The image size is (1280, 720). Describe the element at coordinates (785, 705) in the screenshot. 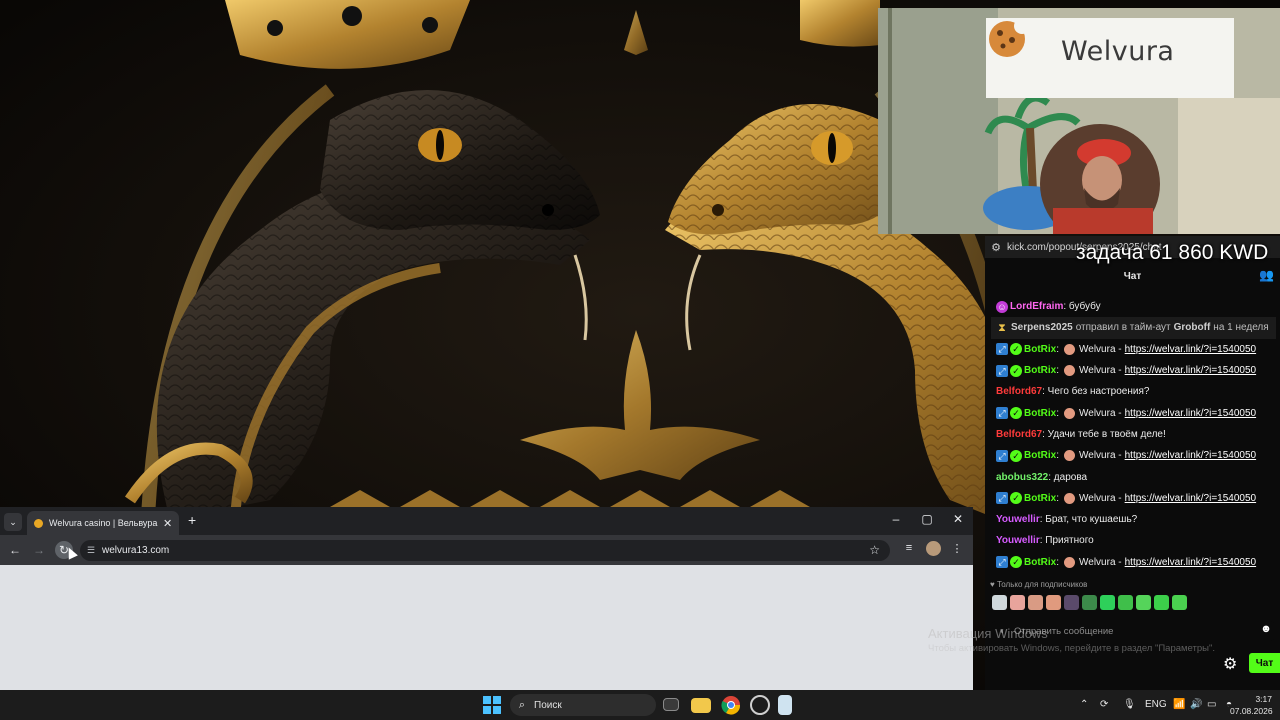

I see `notepad-icon` at that location.